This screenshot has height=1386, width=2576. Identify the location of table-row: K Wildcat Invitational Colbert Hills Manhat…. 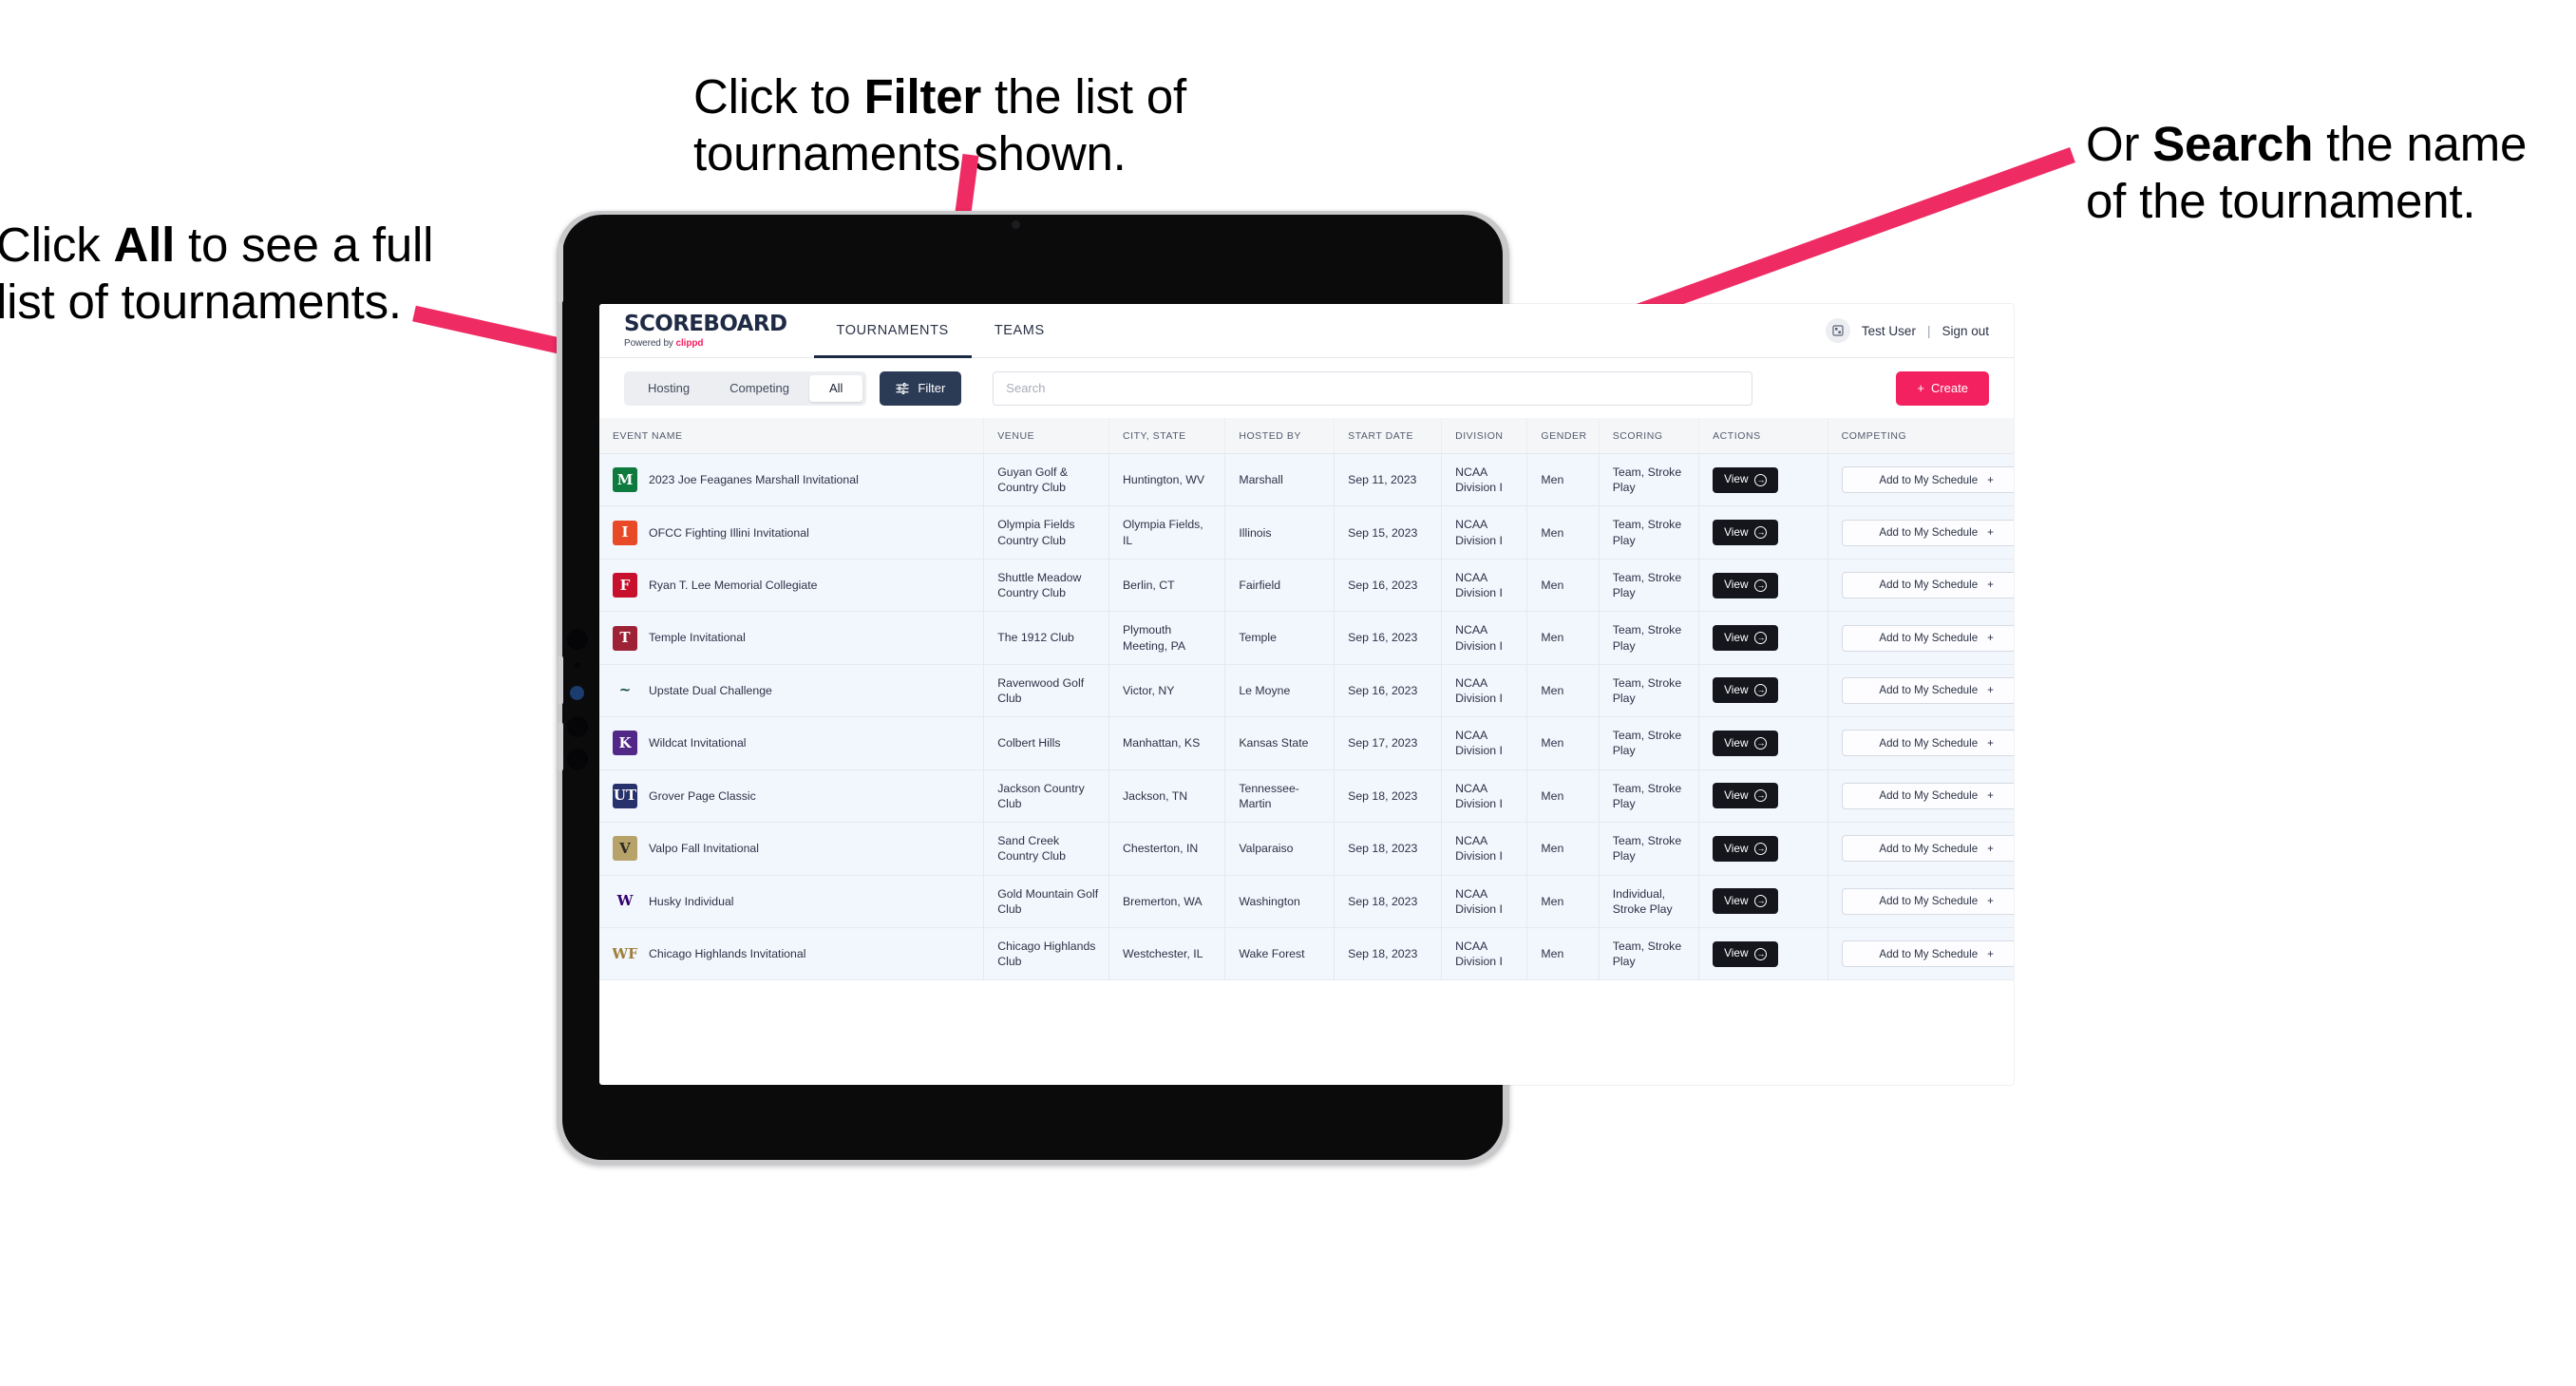
(1306, 743).